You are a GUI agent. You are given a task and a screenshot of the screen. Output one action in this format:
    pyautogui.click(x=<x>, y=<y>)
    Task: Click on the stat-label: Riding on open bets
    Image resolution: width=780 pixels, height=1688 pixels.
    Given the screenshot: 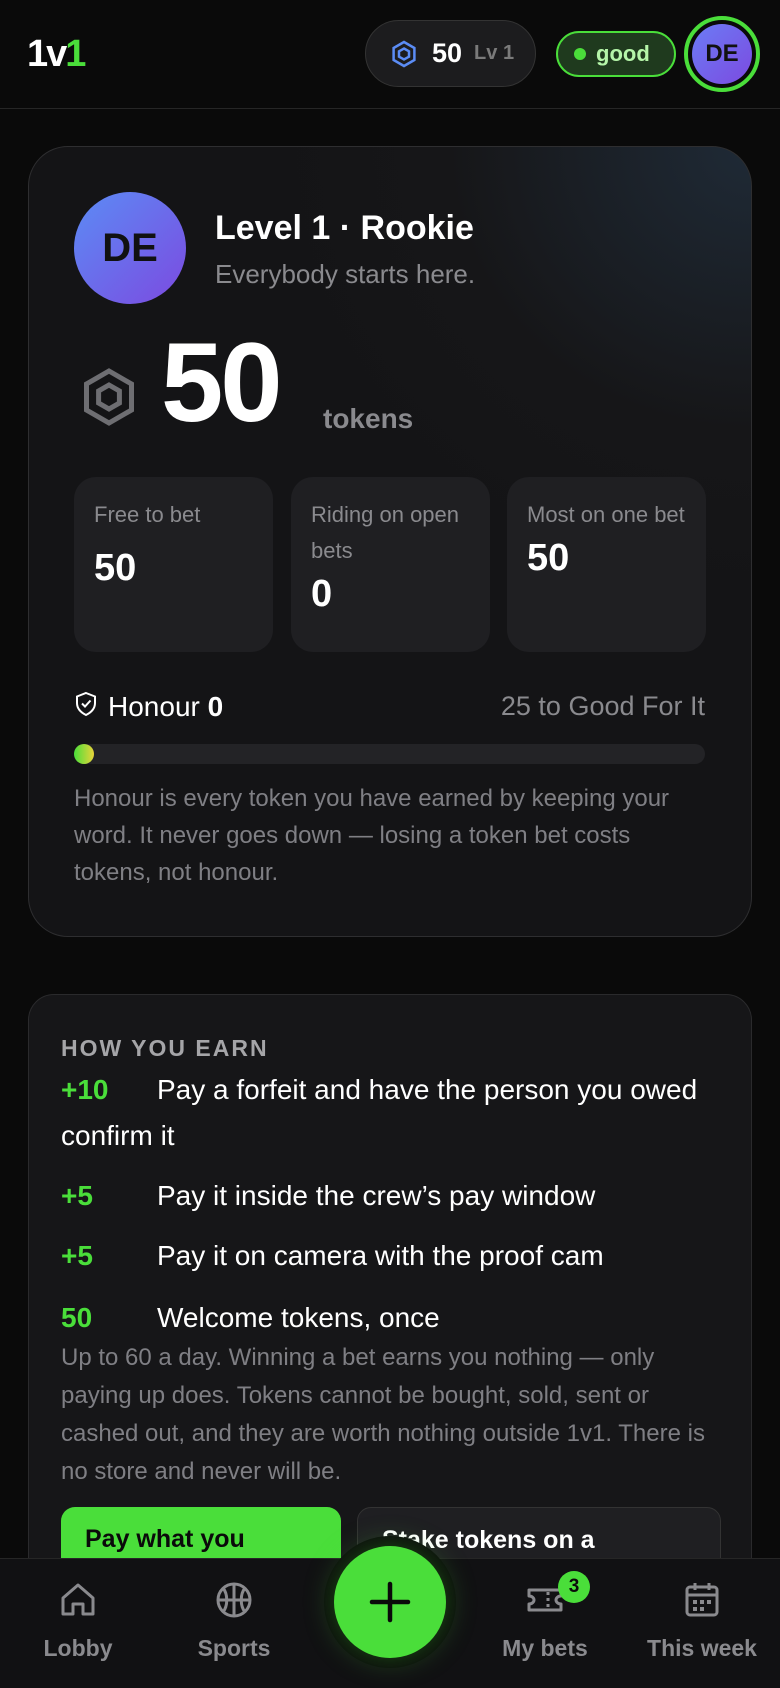 What is the action you would take?
    pyautogui.click(x=385, y=532)
    